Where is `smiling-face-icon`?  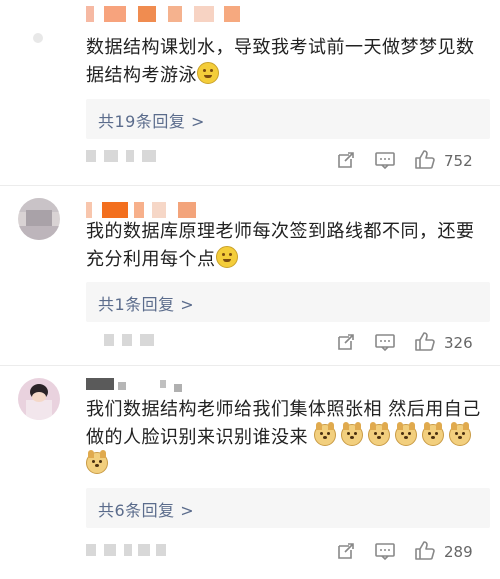 smiling-face-icon is located at coordinates (208, 73).